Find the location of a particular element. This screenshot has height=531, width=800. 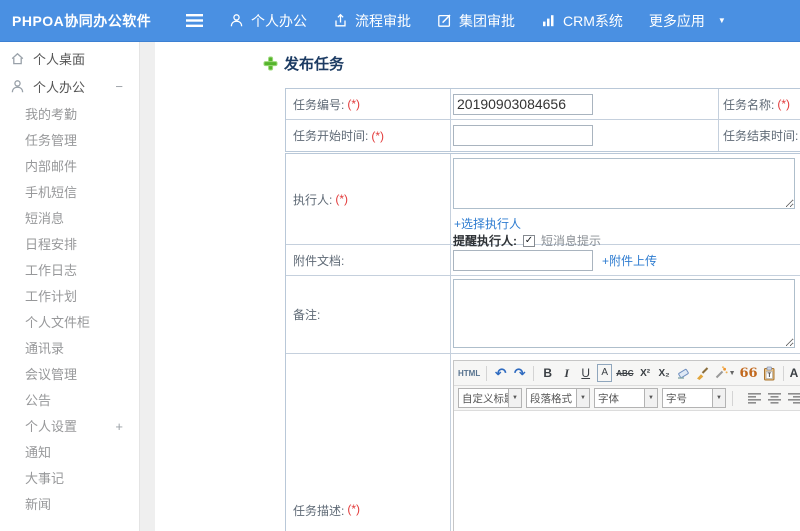

bold-button: B is located at coordinates (547, 373).